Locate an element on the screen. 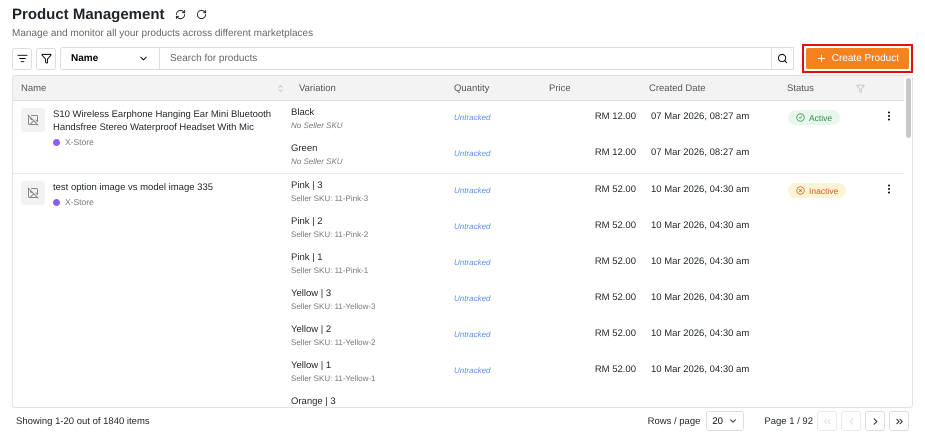 This screenshot has height=435, width=925. seller-sku: Seller SKU: 11-Pink-2 is located at coordinates (330, 234).